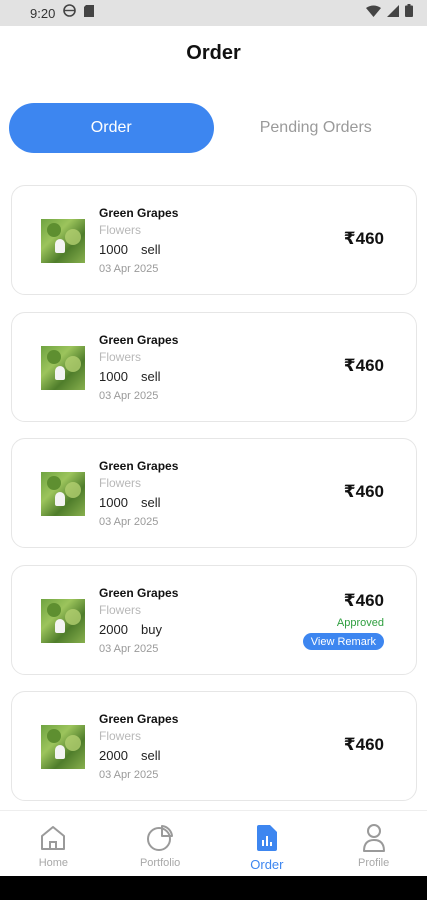 Image resolution: width=427 pixels, height=900 pixels. Describe the element at coordinates (316, 128) in the screenshot. I see `tab-pending-orders: Pending Orders` at that location.